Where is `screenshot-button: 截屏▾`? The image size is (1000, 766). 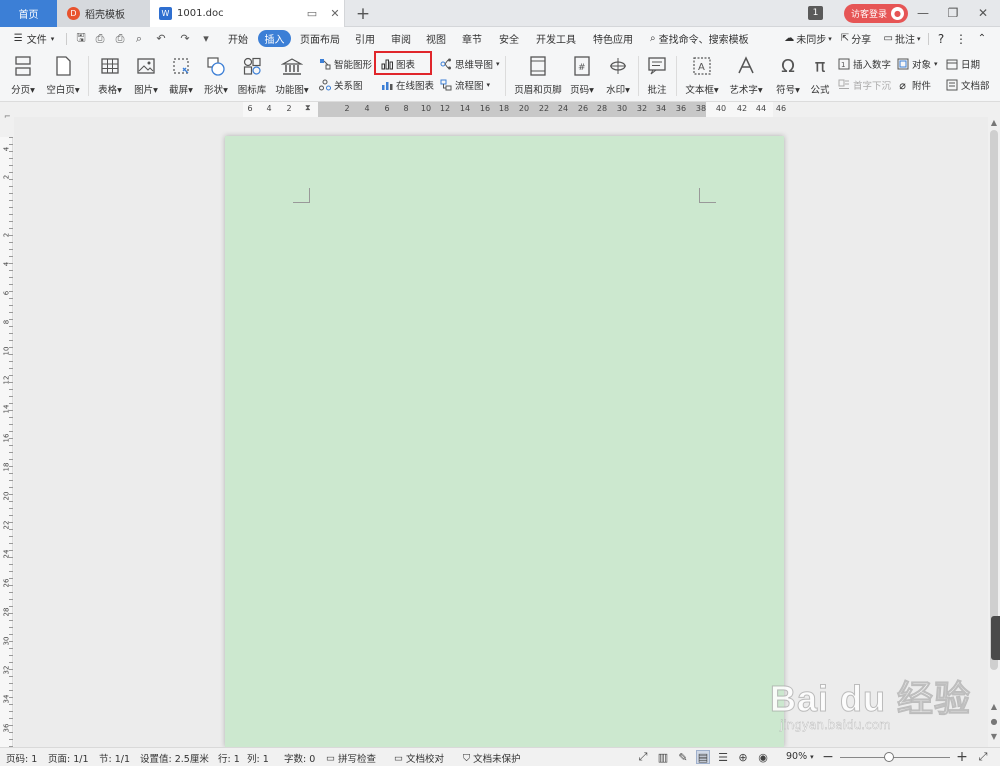 screenshot-button: 截屏▾ is located at coordinates (181, 76).